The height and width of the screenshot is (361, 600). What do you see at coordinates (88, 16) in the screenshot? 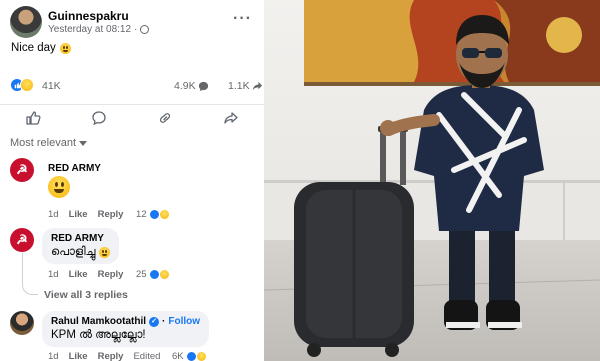
I see `author-name: Guinnespakru` at bounding box center [88, 16].